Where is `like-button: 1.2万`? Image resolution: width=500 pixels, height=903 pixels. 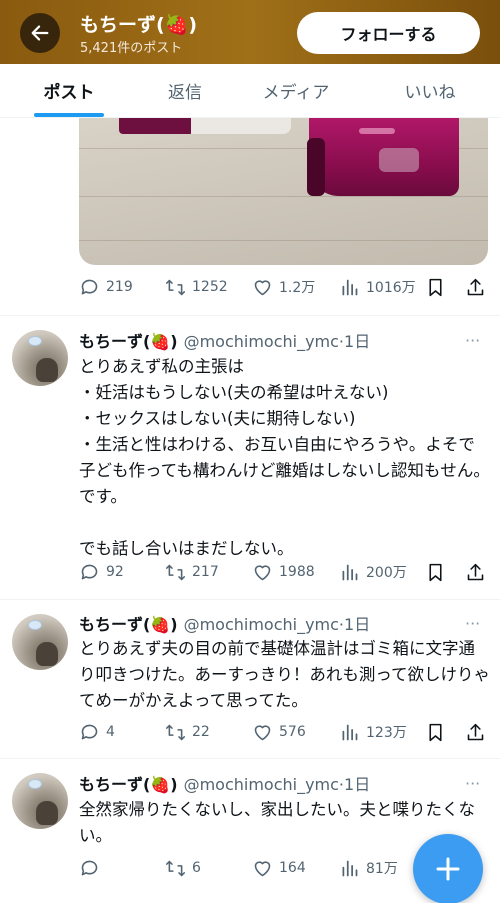 like-button: 1.2万 is located at coordinates (283, 287).